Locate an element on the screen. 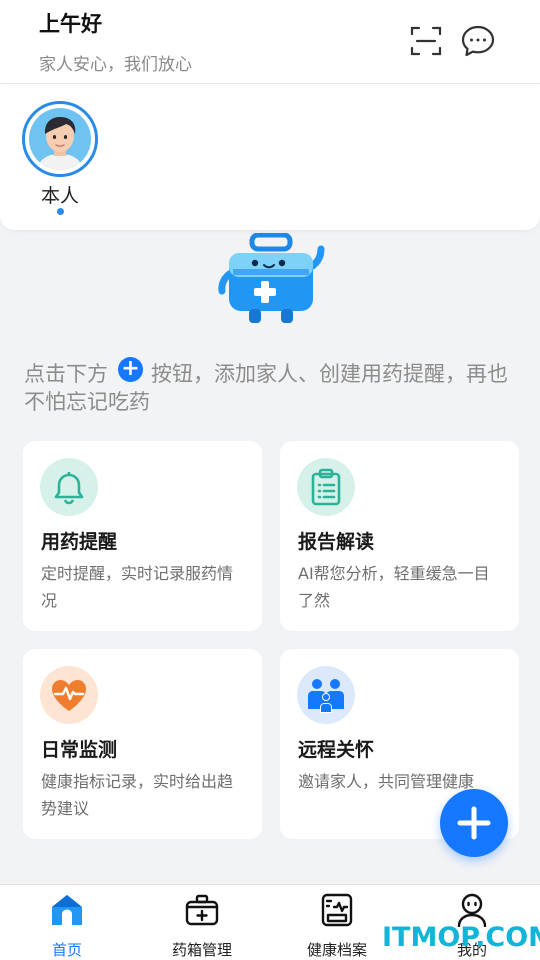 The height and width of the screenshot is (960, 540). header: 上午好 家人安心，我们放心 is located at coordinates (270, 42).